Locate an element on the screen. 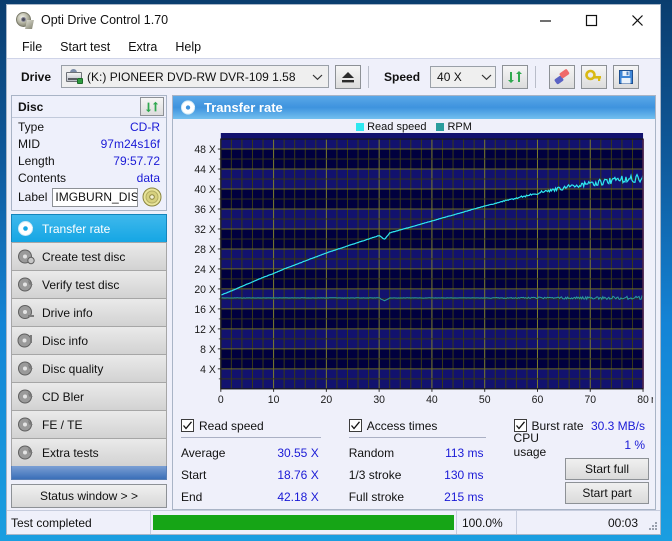 The width and height of the screenshot is (672, 541). sidebar-item-drive-info: Drive info is located at coordinates (89, 312).